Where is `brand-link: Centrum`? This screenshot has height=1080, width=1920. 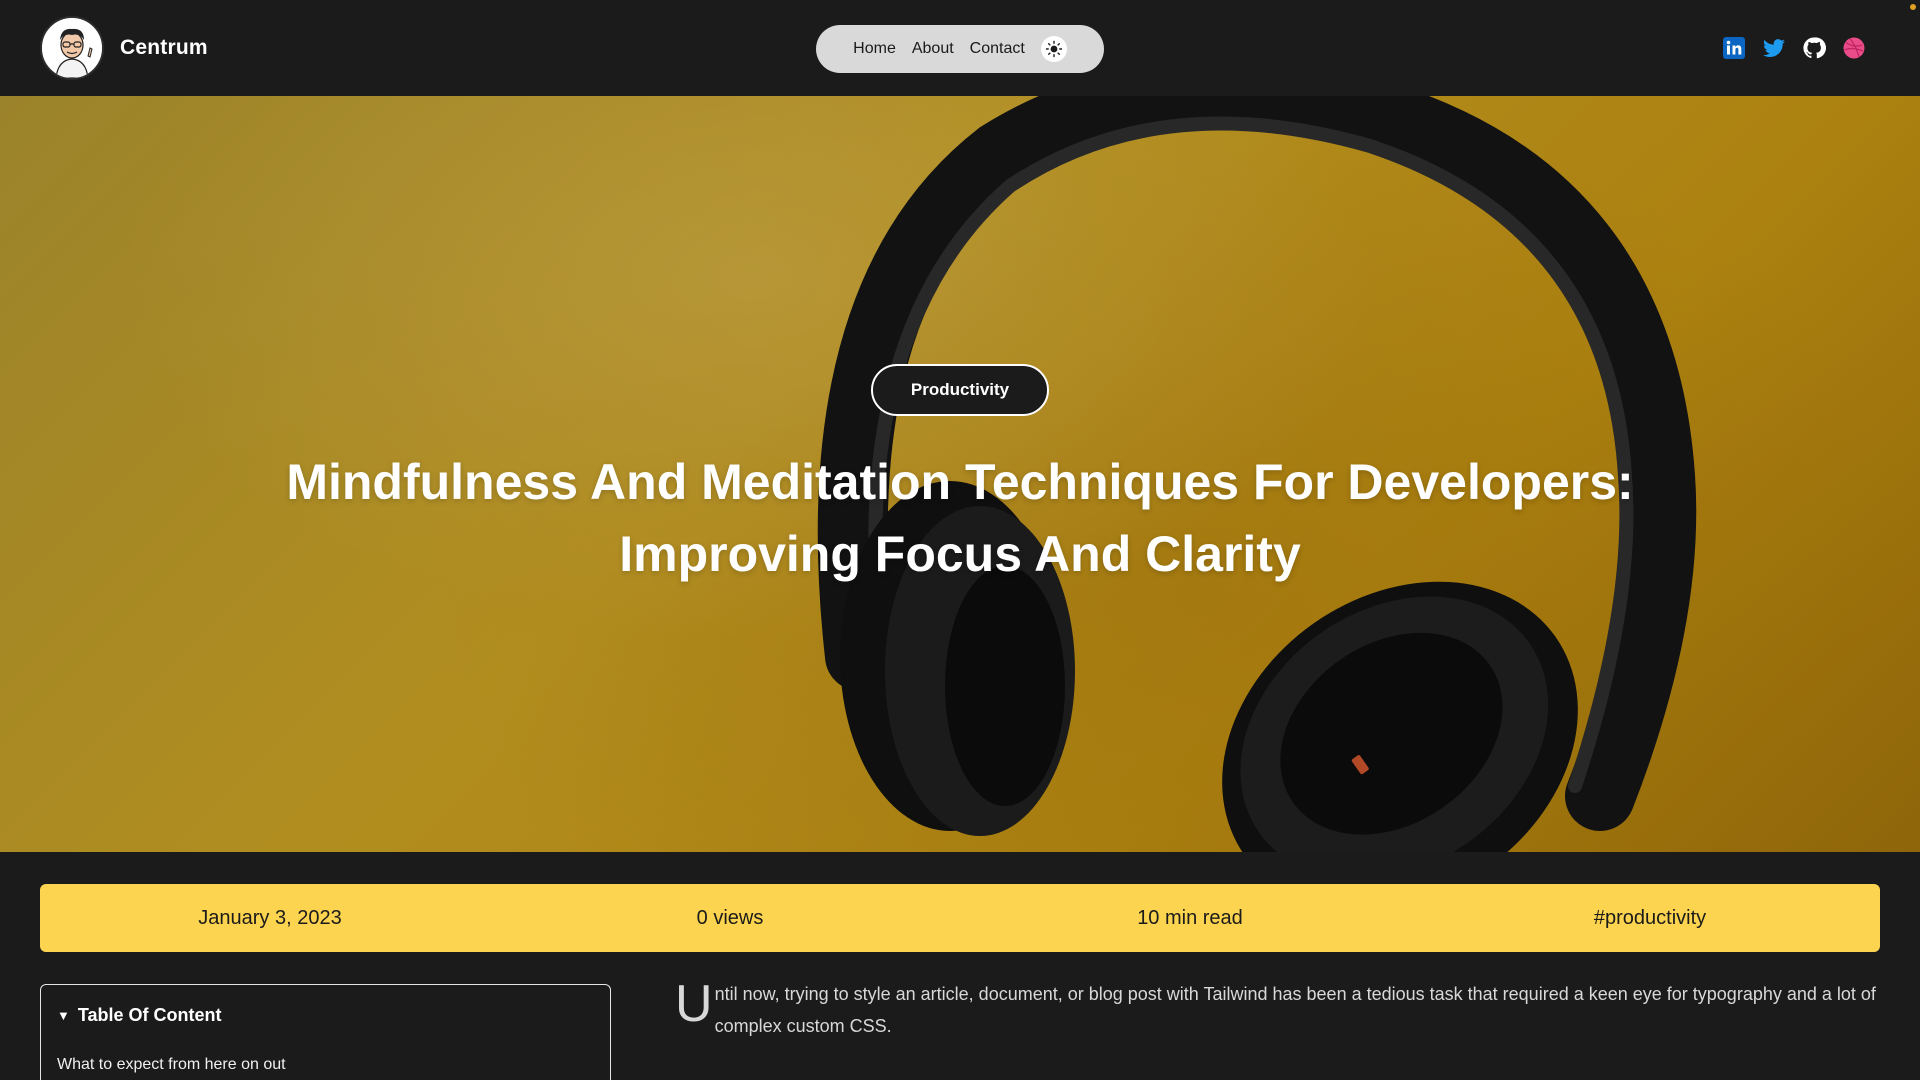 brand-link: Centrum is located at coordinates (124, 48).